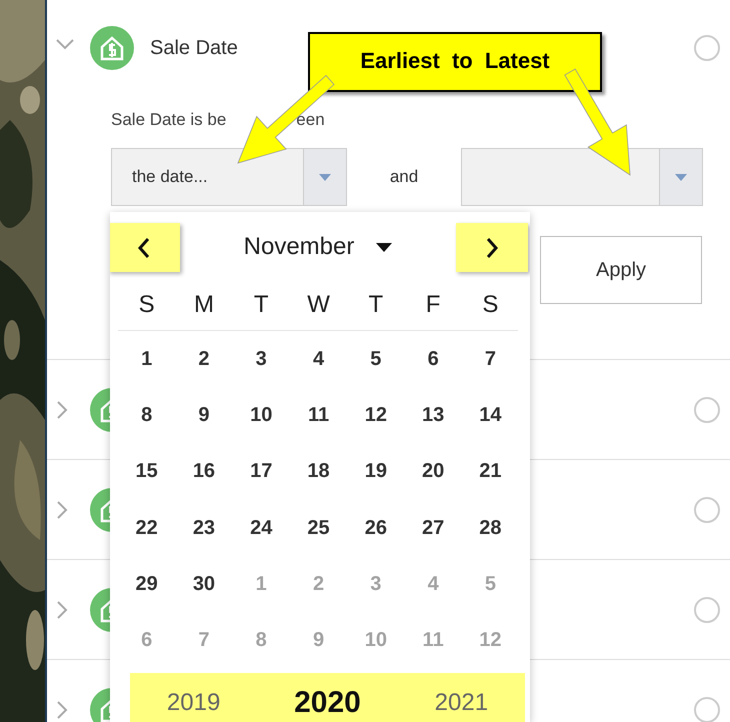 The image size is (730, 722). I want to click on house-icon, so click(112, 48).